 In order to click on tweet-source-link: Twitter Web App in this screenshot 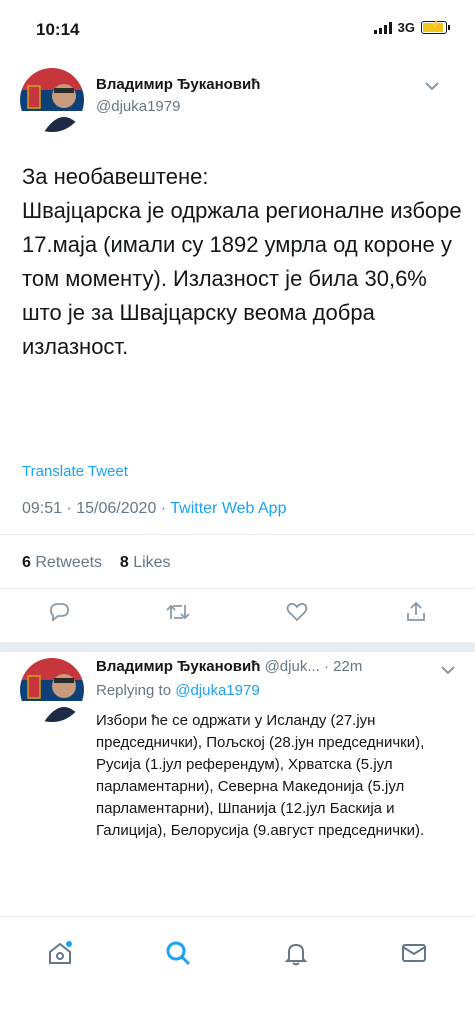, I will do `click(228, 508)`.